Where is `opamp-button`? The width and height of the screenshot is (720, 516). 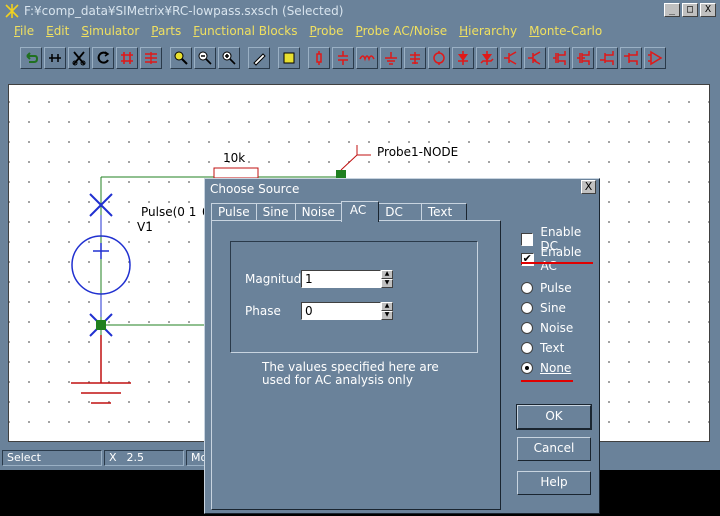
opamp-button is located at coordinates (655, 58).